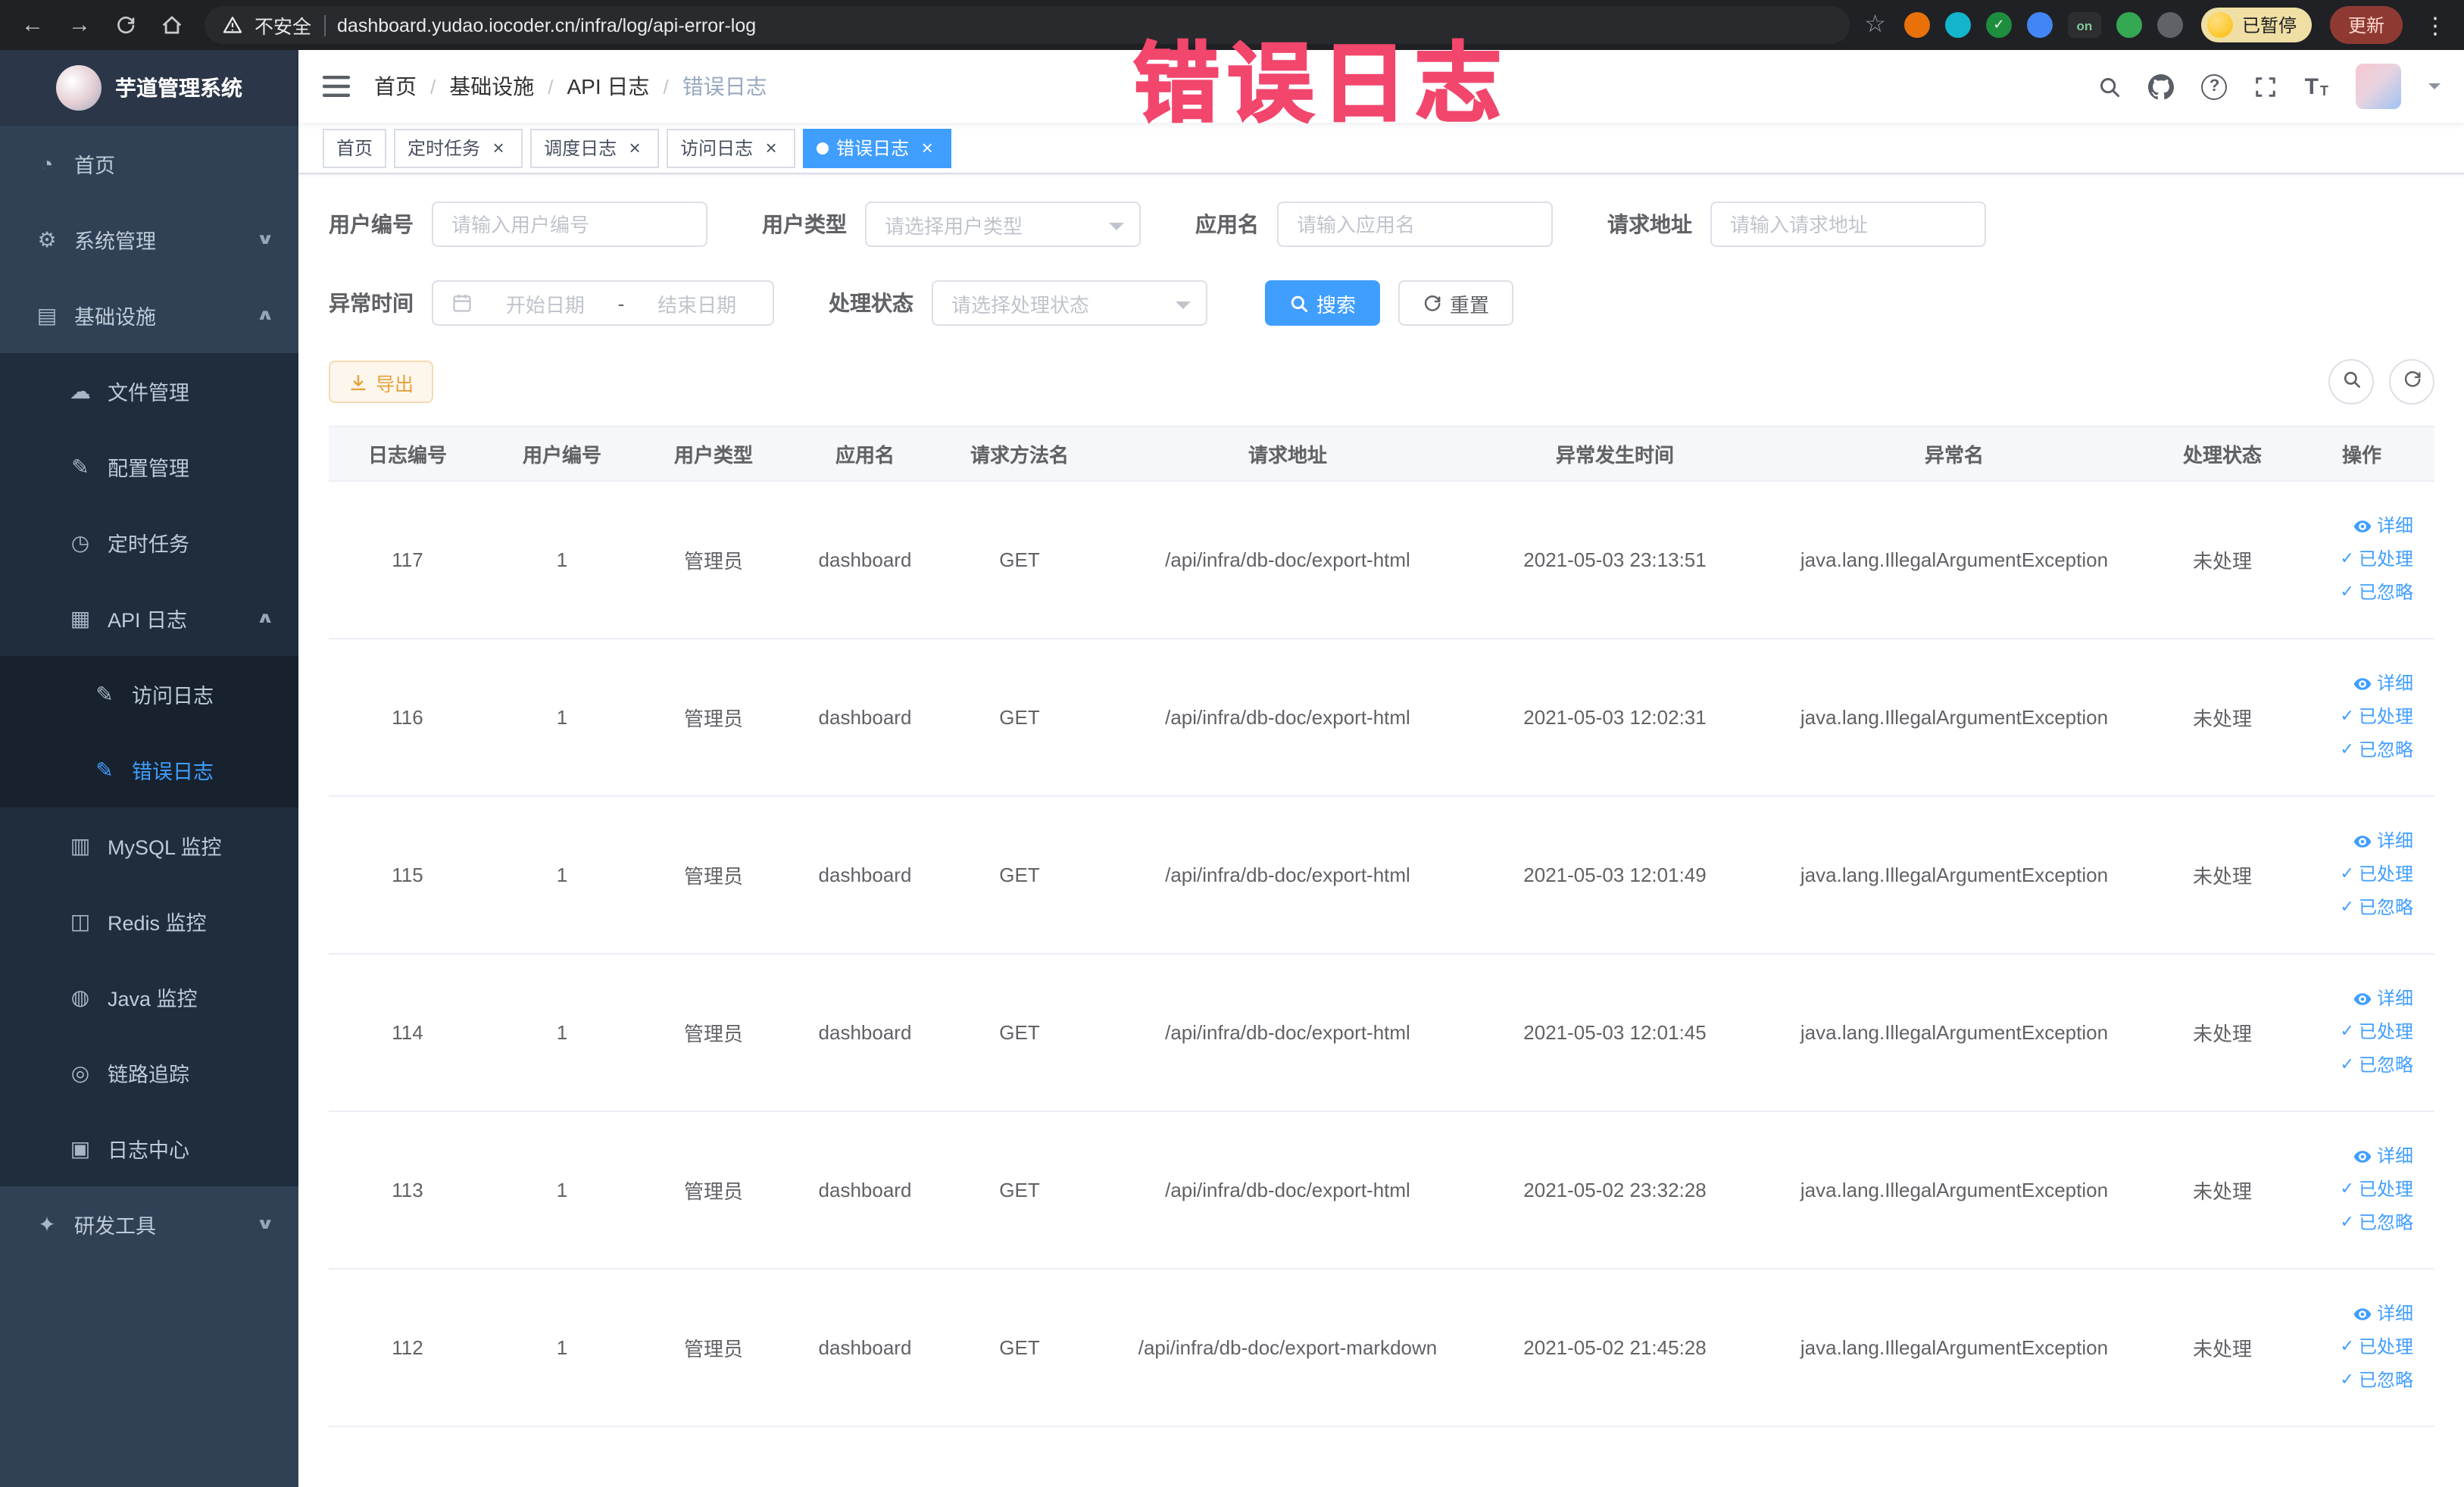 The image size is (2464, 1487). What do you see at coordinates (2266, 86) in the screenshot?
I see `fullscreen-icon` at bounding box center [2266, 86].